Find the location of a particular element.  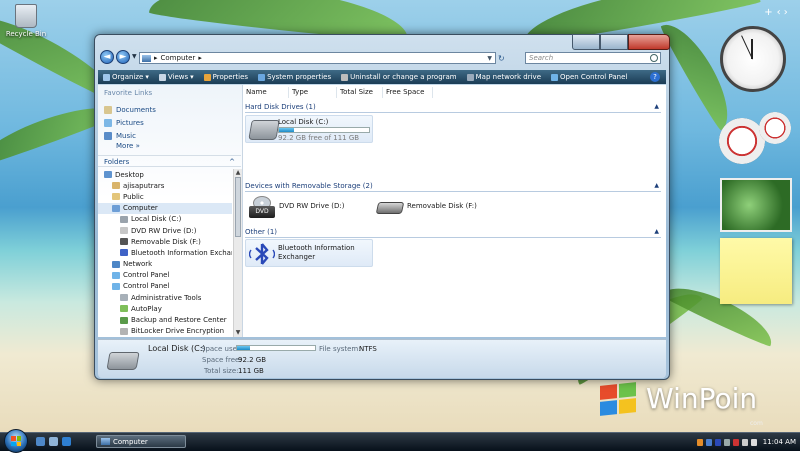

title-bar: ◄ ► ▼ ▸ Computer ▸ ▼ ↻ Search is located at coordinates (382, 50).